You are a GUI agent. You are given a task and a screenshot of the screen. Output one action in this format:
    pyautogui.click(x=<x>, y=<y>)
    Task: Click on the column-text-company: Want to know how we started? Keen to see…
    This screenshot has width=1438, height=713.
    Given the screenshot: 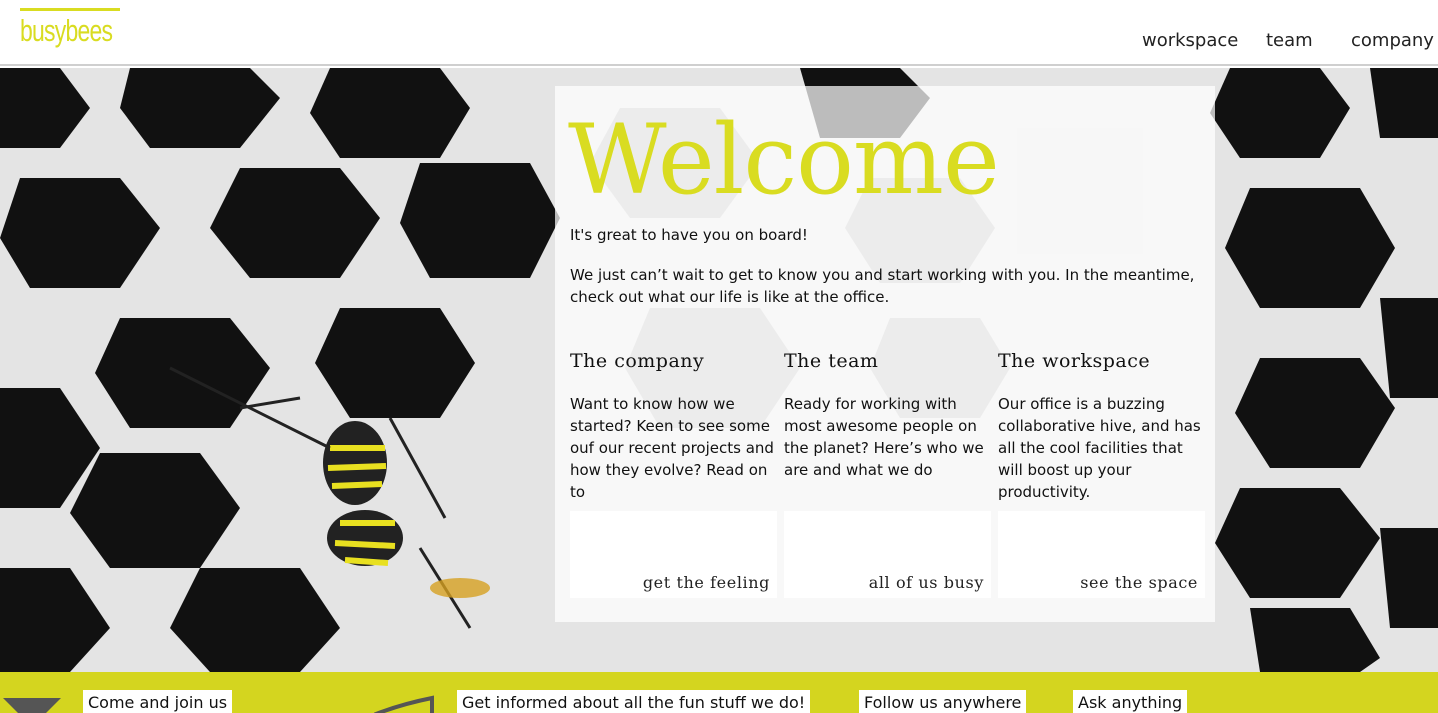 What is the action you would take?
    pyautogui.click(x=672, y=448)
    